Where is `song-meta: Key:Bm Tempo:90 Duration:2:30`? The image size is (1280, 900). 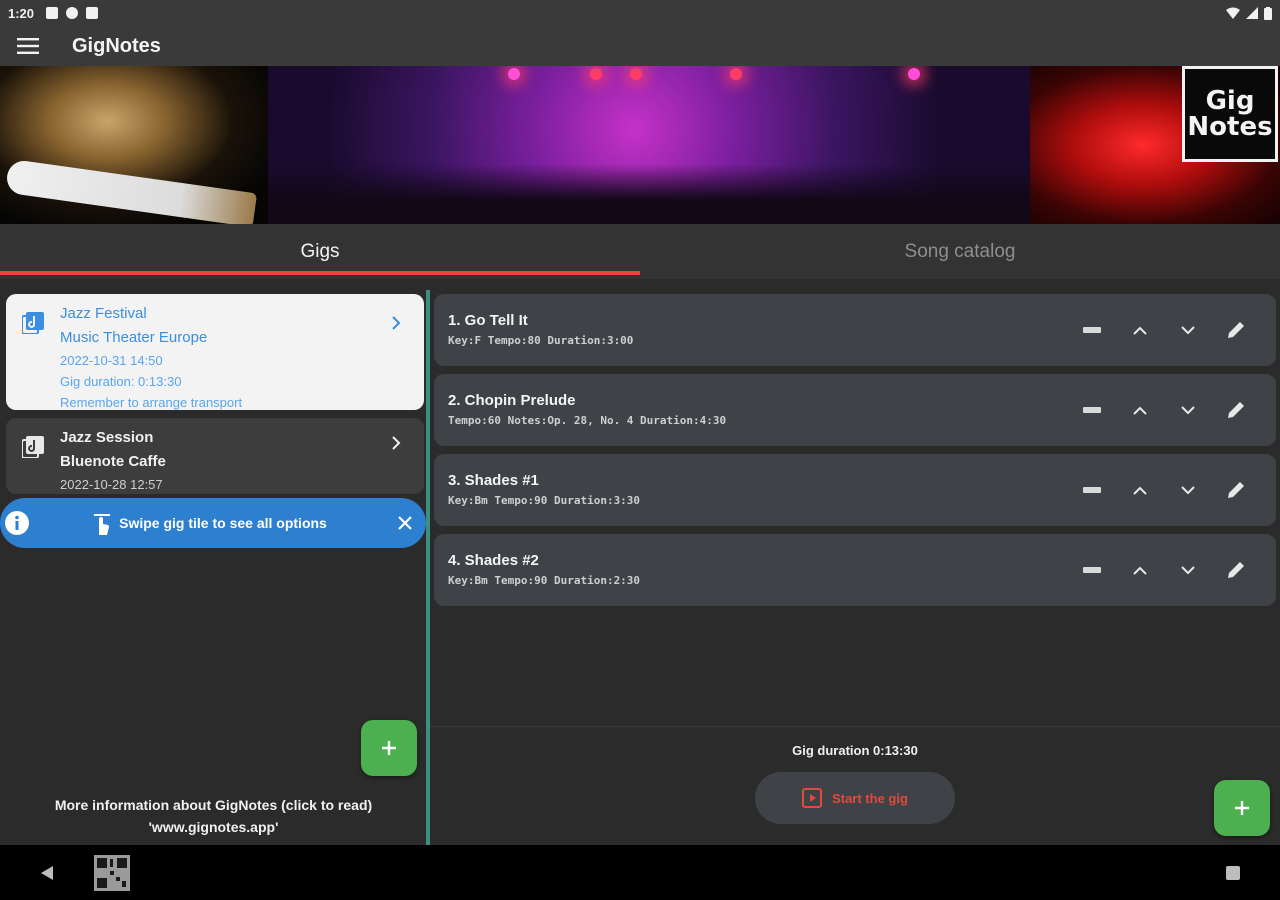
song-meta: Key:Bm Tempo:90 Duration:2:30 is located at coordinates (544, 580).